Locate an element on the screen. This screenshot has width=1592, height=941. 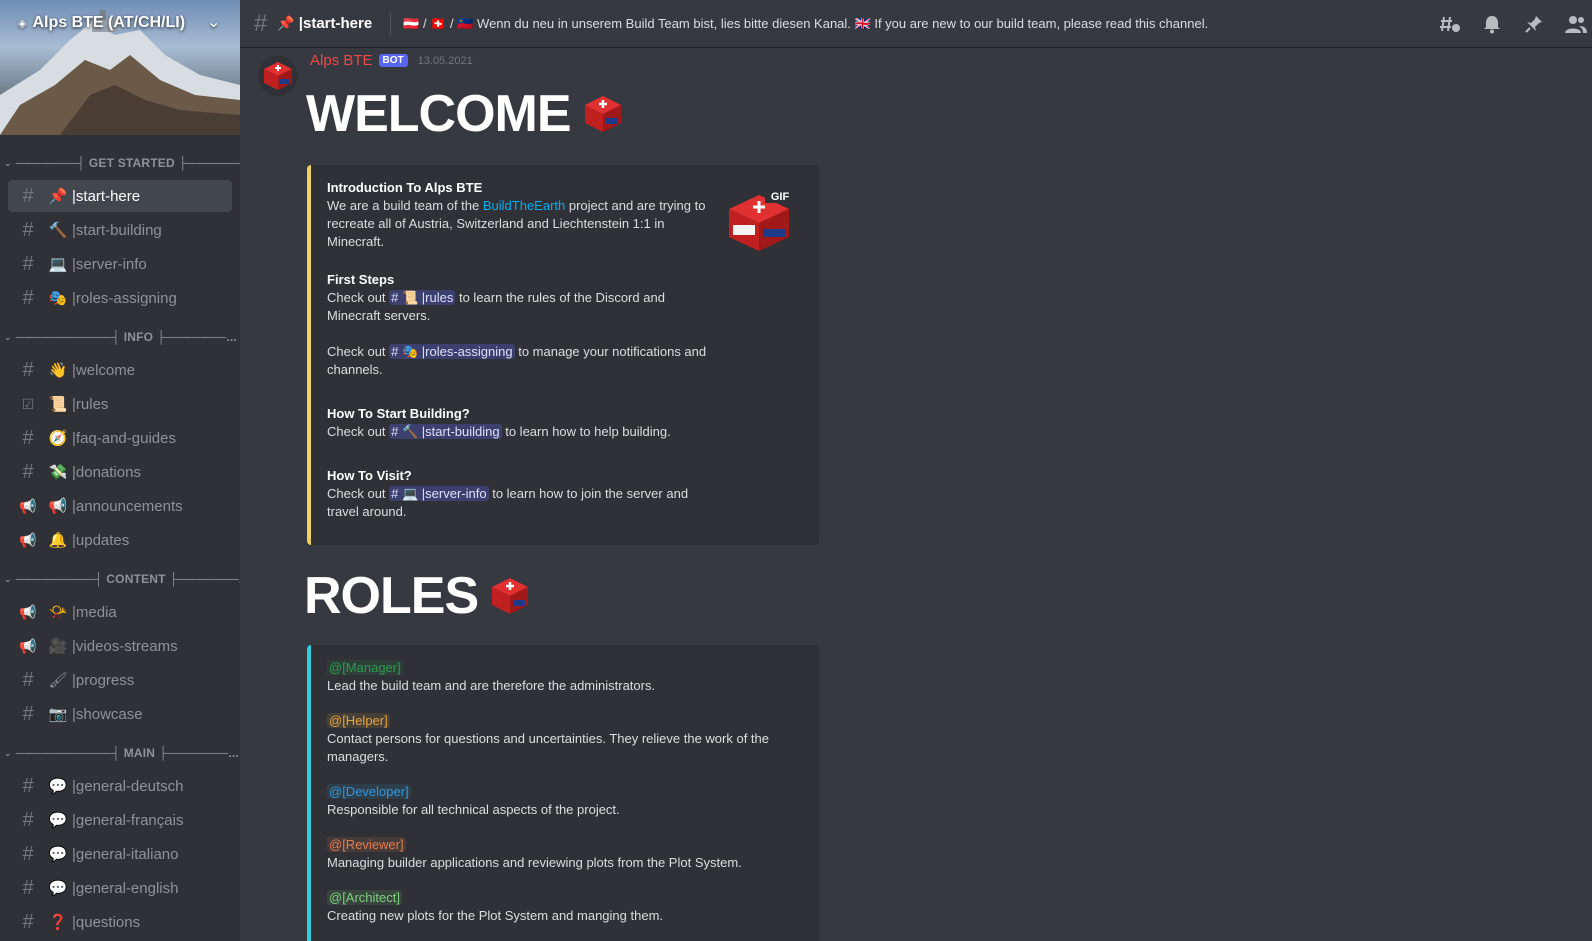
channel-name: |updates is located at coordinates (101, 540).